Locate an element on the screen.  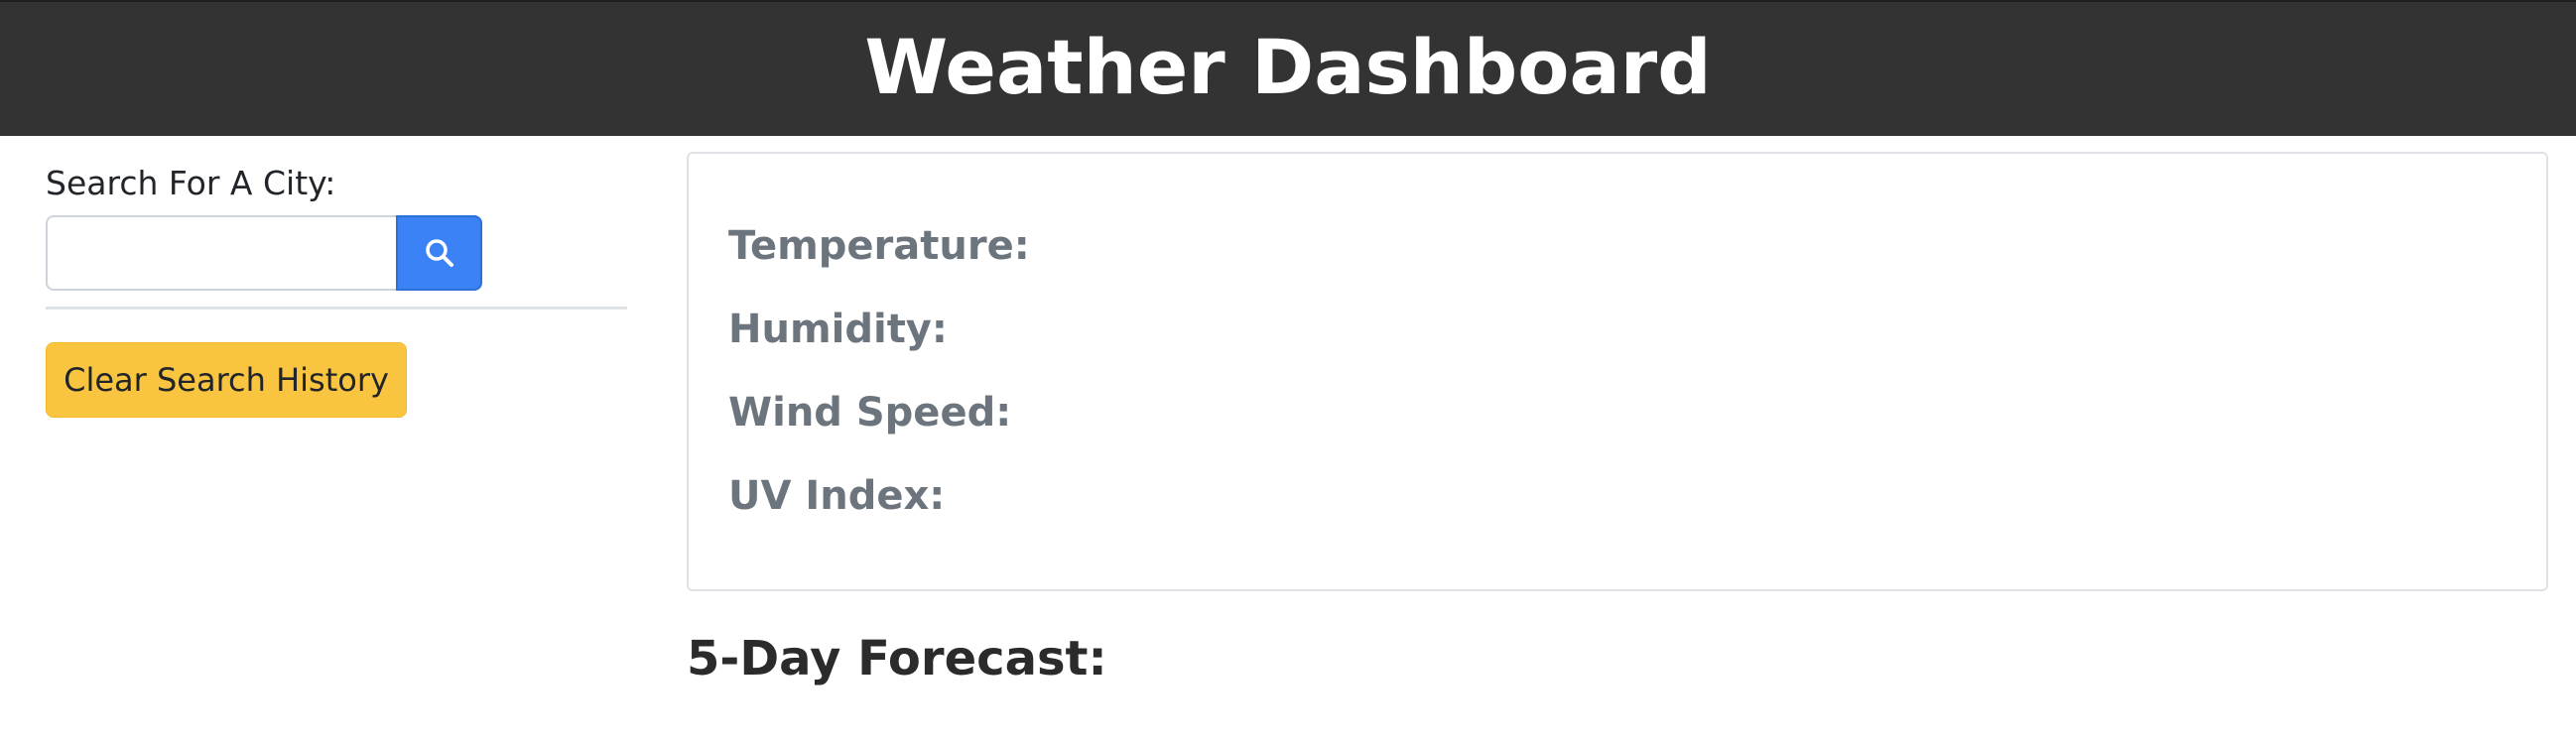
search-button is located at coordinates (439, 253).